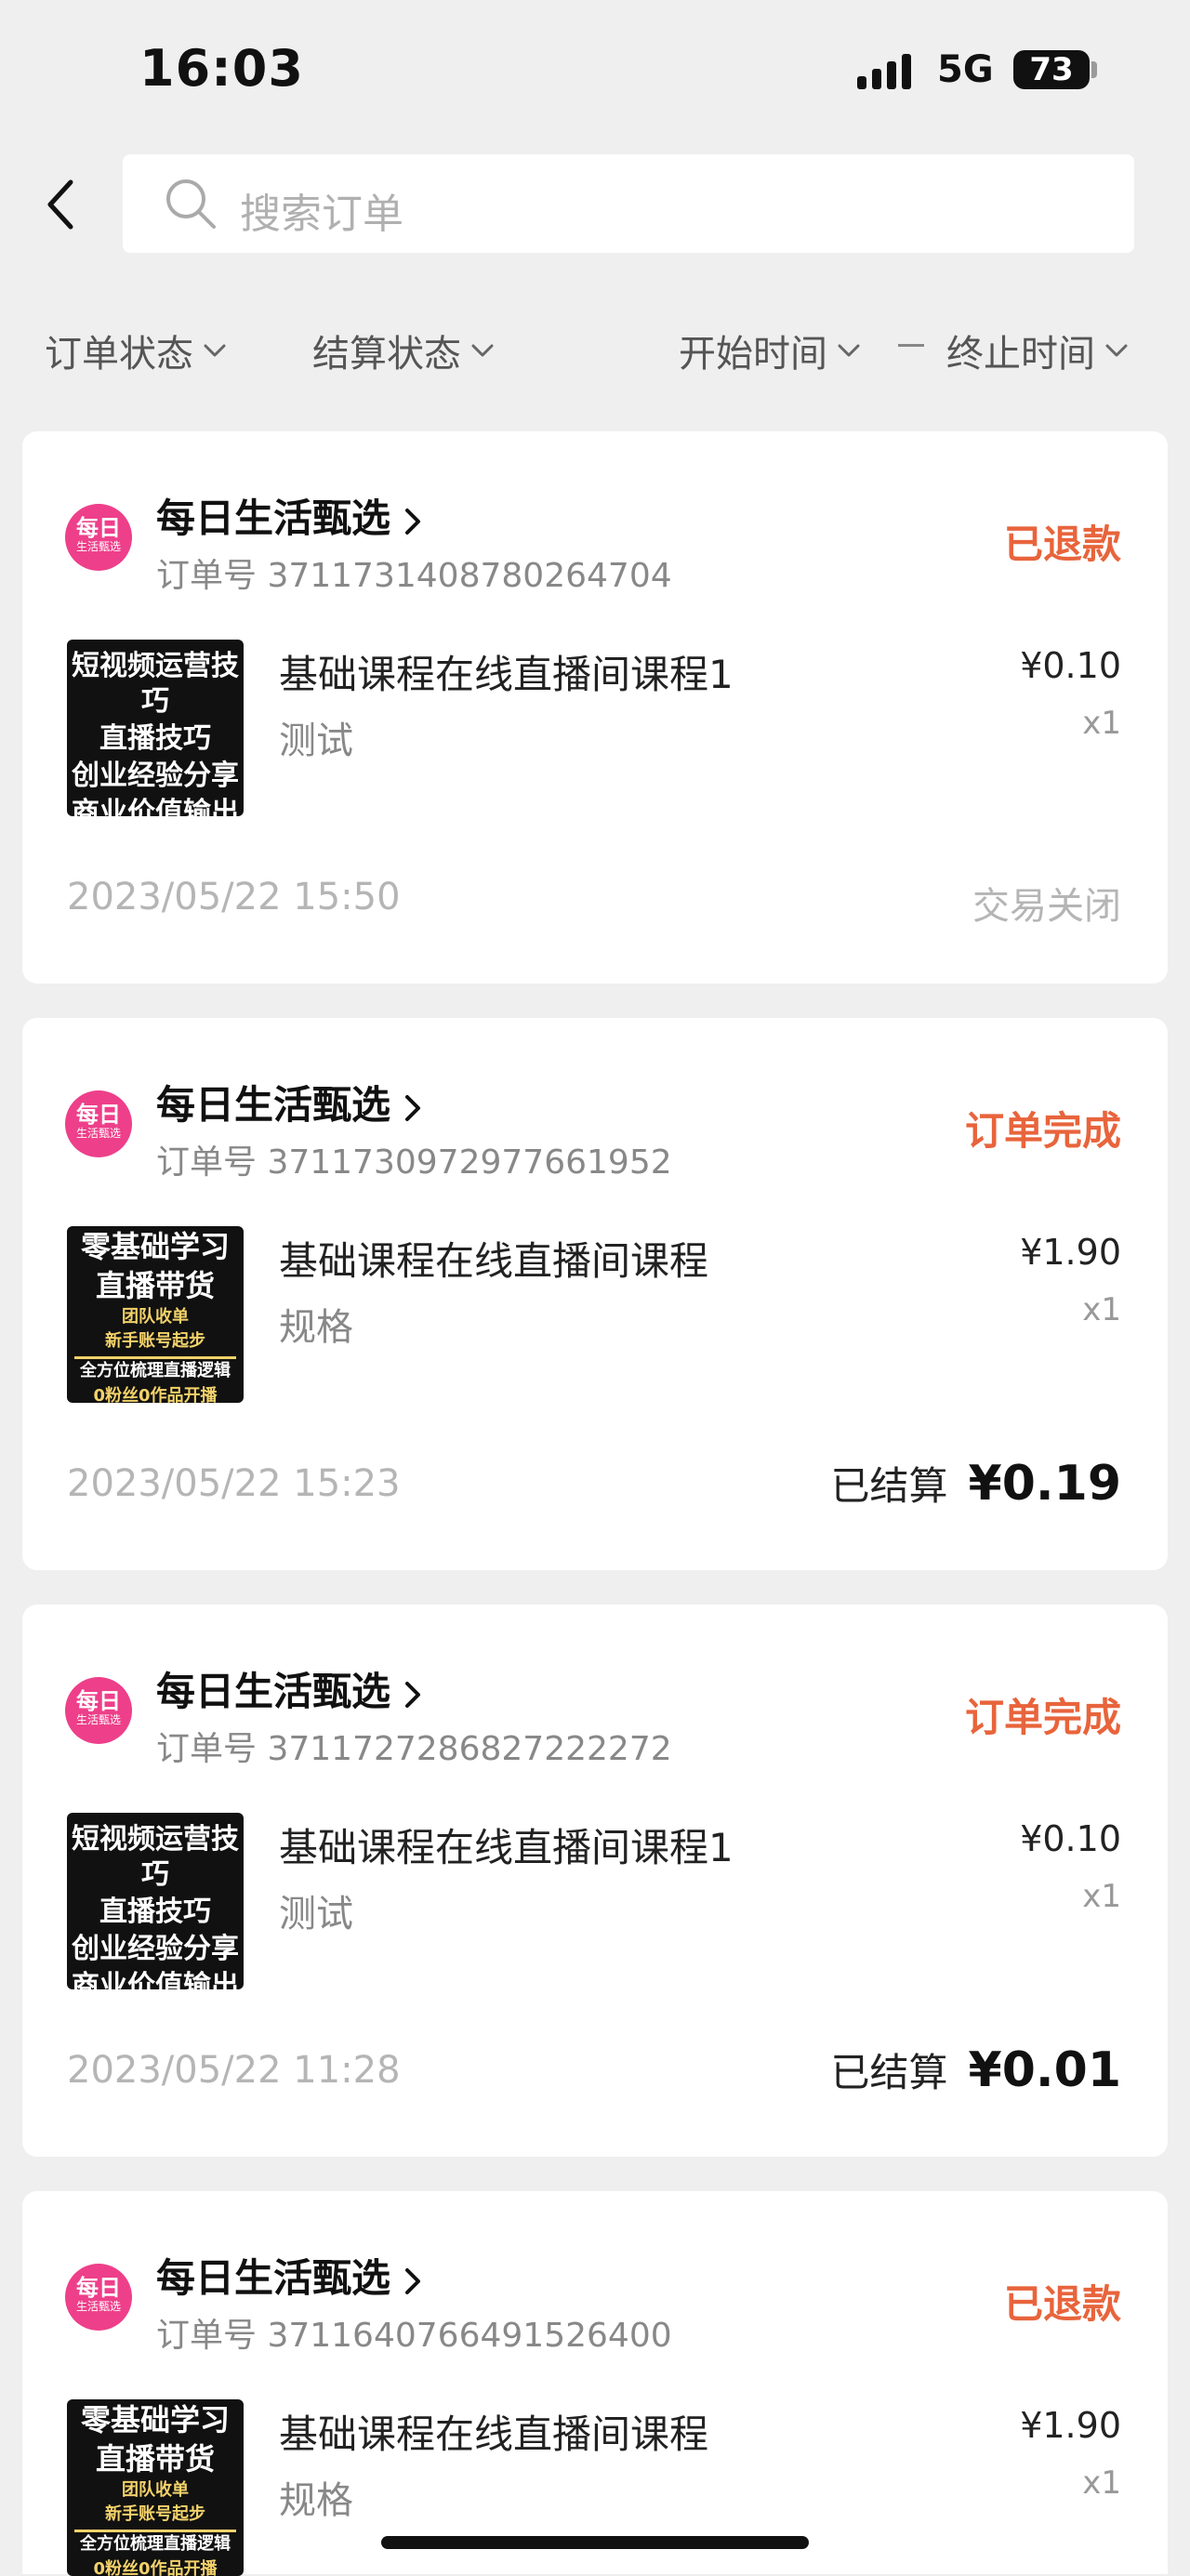  I want to click on end-time-label: 终止时间, so click(1020, 354).